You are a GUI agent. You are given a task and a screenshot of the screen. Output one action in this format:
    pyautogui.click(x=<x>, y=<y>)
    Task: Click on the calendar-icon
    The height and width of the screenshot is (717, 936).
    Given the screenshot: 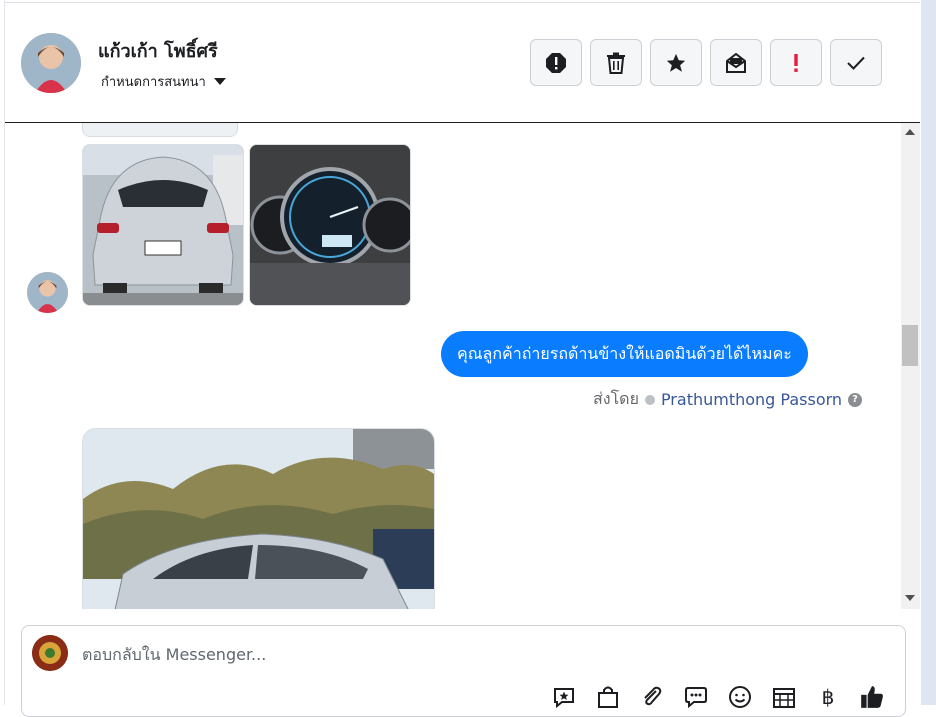 What is the action you would take?
    pyautogui.click(x=784, y=698)
    